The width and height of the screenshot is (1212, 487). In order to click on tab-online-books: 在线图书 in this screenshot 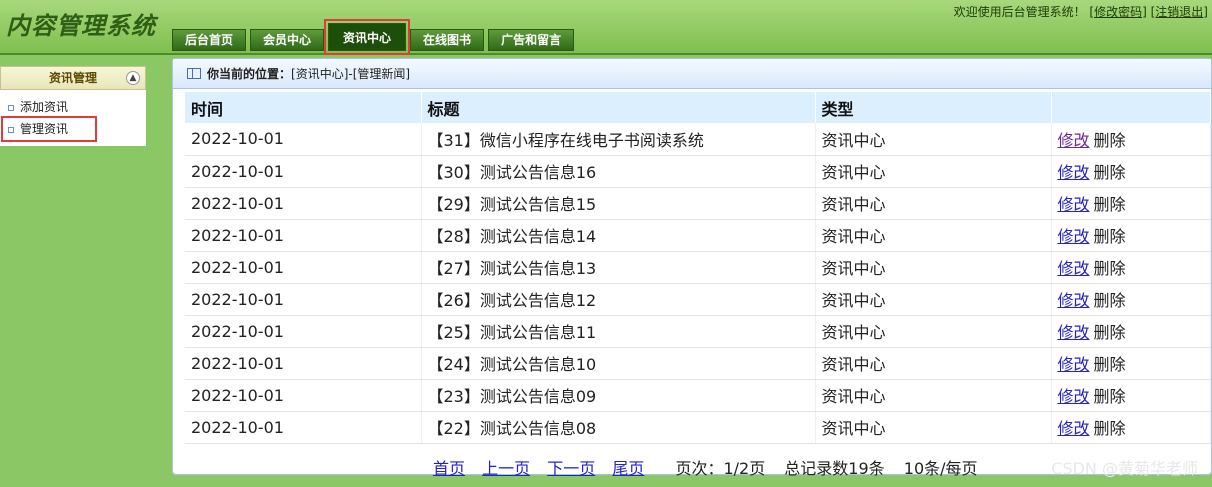, I will do `click(447, 40)`.